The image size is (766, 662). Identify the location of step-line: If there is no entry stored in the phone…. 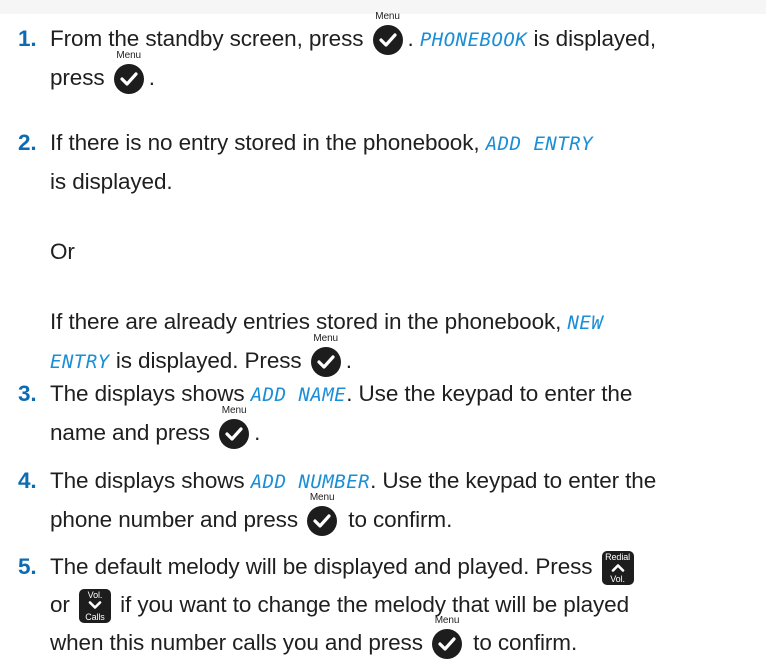
(404, 143).